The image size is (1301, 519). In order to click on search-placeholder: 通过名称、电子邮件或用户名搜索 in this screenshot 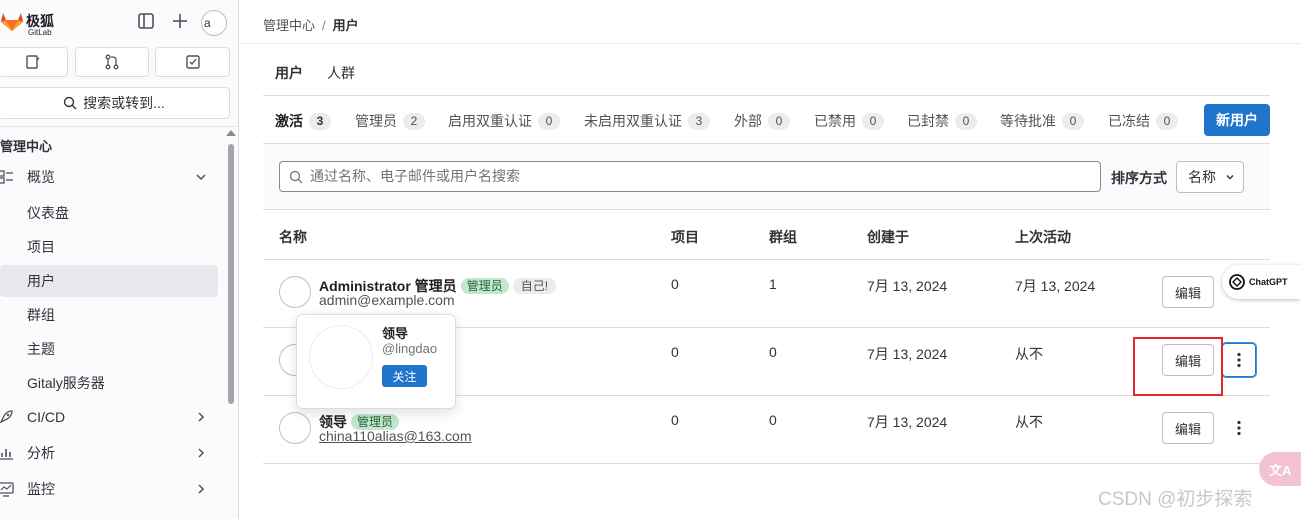, I will do `click(415, 176)`.